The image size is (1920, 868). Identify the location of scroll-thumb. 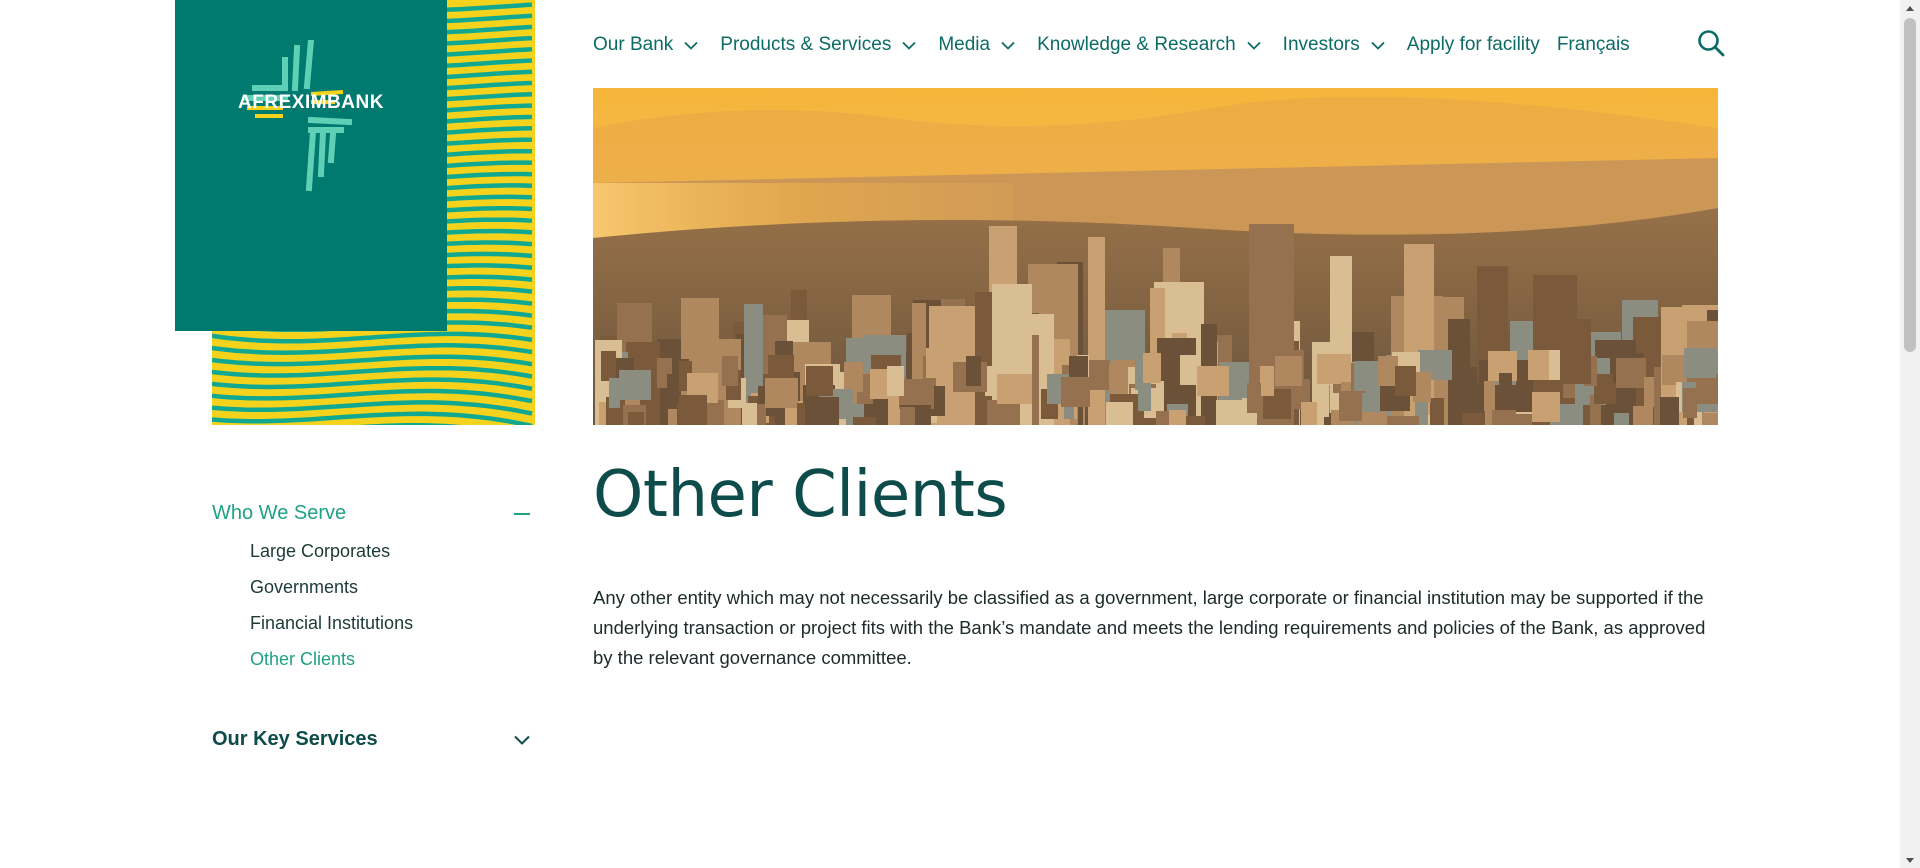
(1910, 185).